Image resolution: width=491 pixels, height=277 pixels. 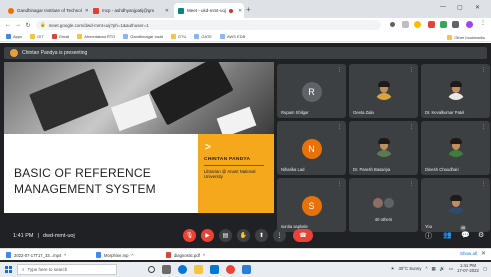 What do you see at coordinates (209, 10) in the screenshot?
I see `tab-meet: Meet - ukd-mmt-uoj ✕` at bounding box center [209, 10].